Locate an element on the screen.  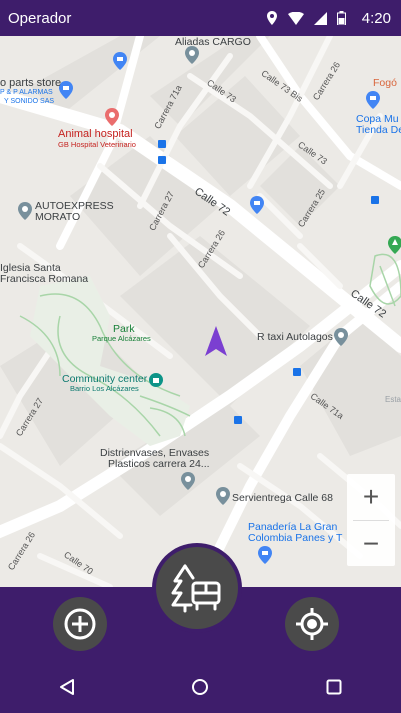
wifi-icon is located at coordinates (295, 18).